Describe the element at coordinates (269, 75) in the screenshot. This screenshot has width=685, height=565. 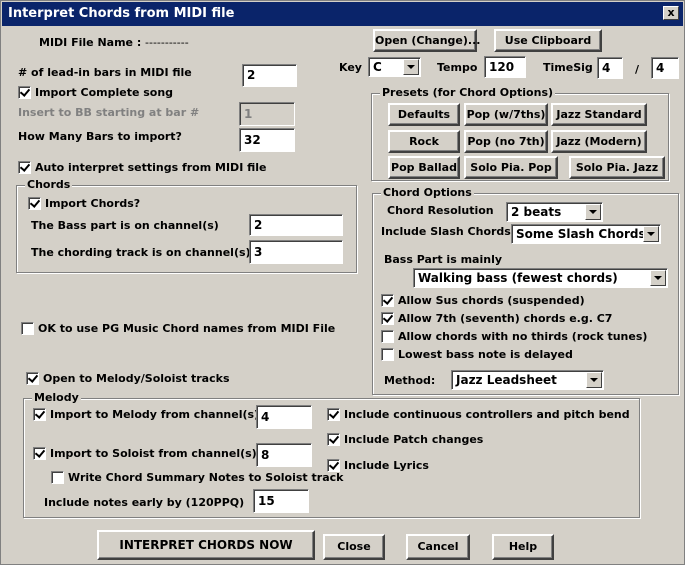
I see `leadin-bars-input: 2` at that location.